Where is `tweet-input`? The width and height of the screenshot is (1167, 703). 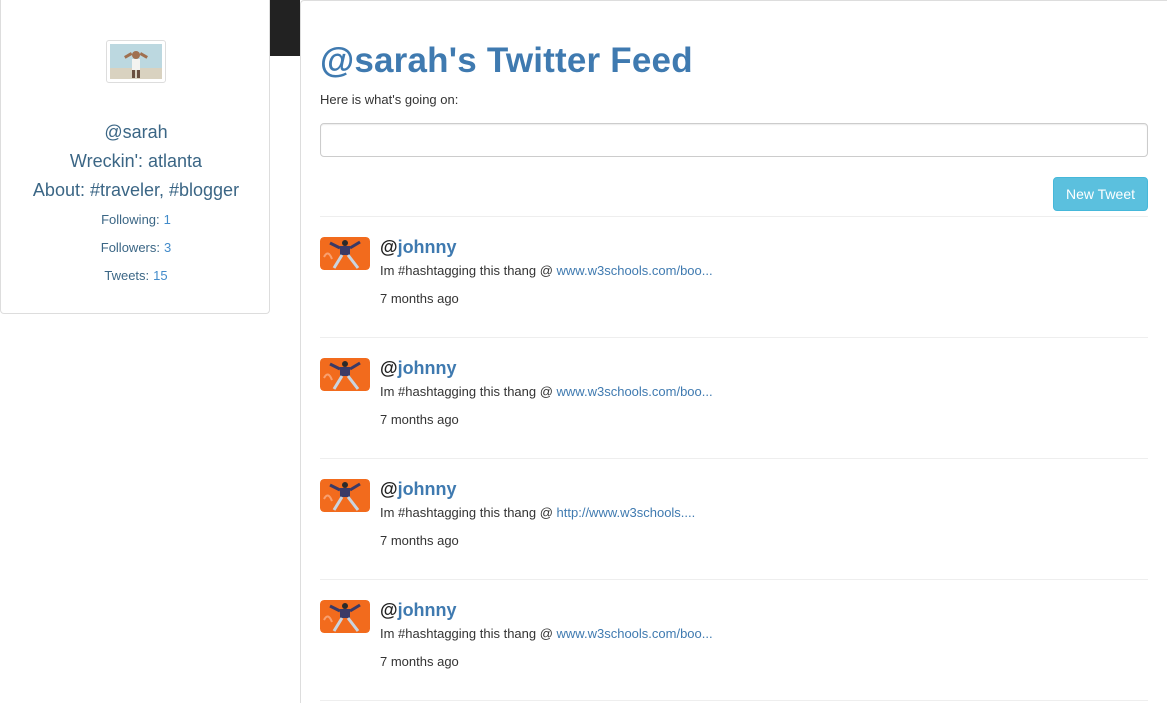
tweet-input is located at coordinates (734, 140).